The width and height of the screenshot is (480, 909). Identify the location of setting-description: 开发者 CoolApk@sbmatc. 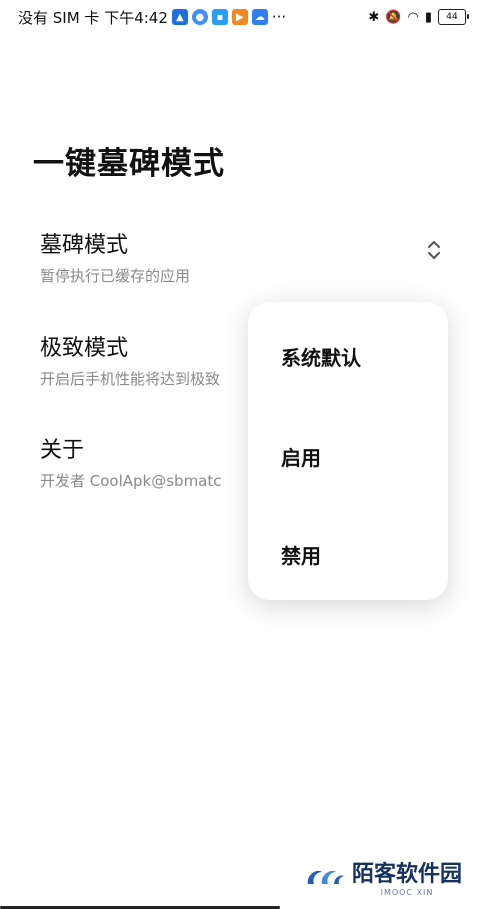
(131, 481).